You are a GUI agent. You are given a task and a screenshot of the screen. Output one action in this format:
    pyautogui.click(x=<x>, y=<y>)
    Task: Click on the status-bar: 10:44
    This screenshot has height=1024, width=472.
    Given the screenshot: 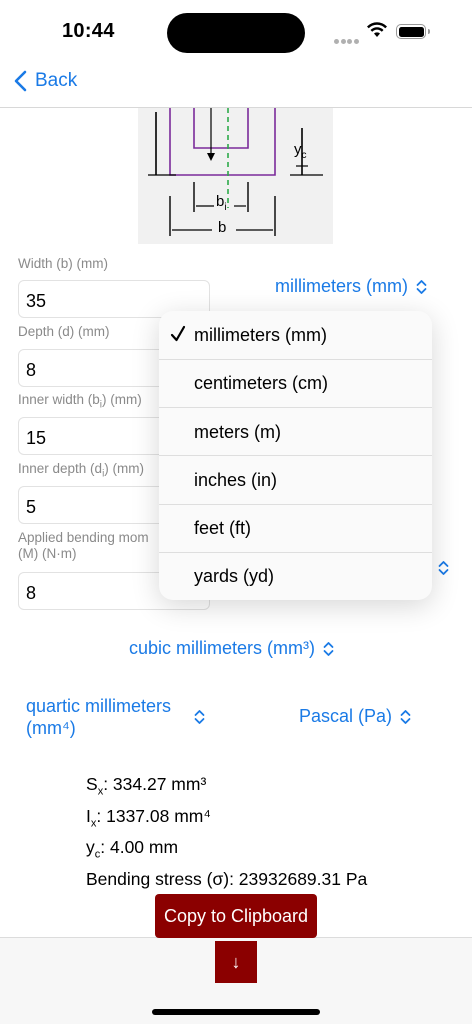 What is the action you would take?
    pyautogui.click(x=236, y=31)
    